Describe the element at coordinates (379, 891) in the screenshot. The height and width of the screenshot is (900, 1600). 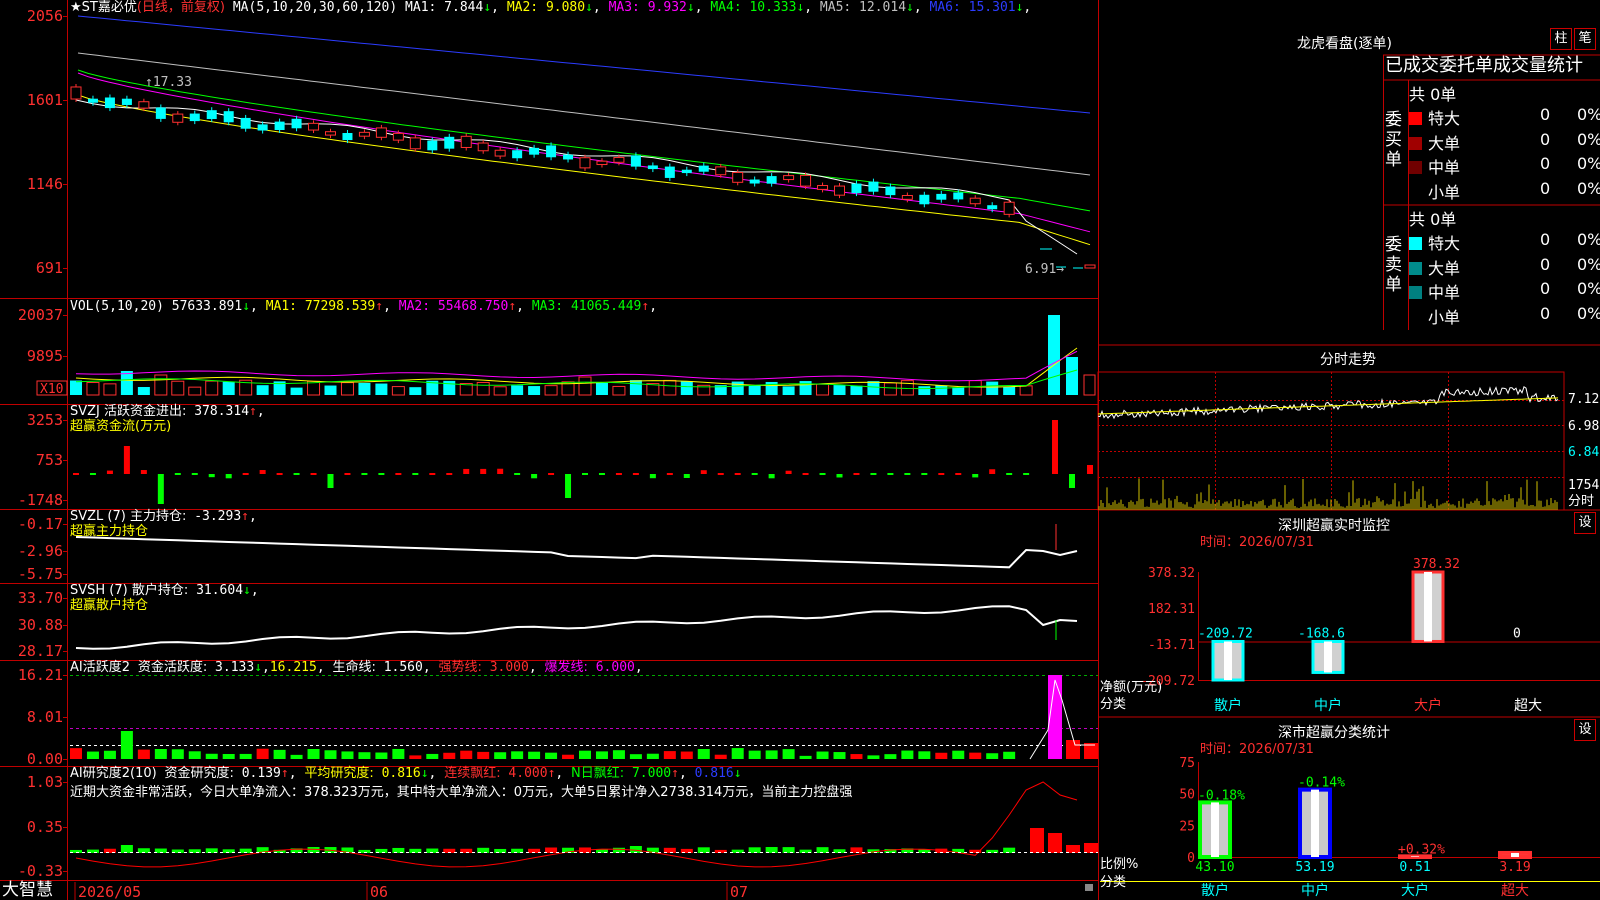
I see `time-axis-label: 06` at that location.